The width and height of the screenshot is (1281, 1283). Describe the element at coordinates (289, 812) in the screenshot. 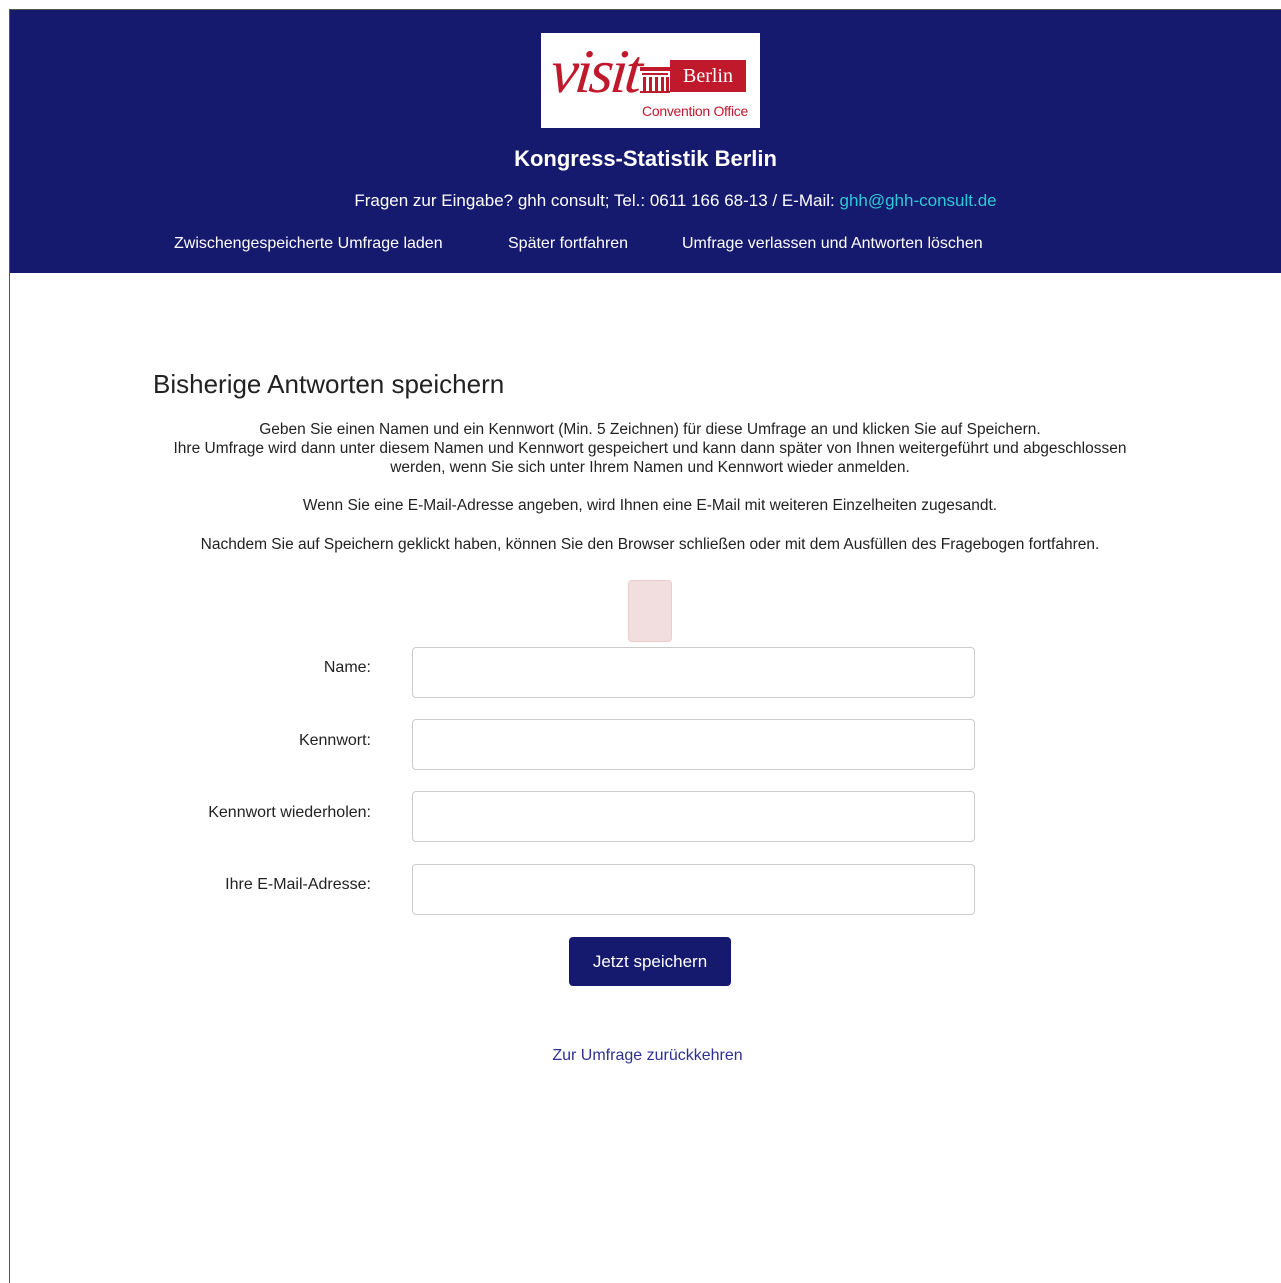

I see `password-repeat-label: Kennwort wiederholen:` at that location.